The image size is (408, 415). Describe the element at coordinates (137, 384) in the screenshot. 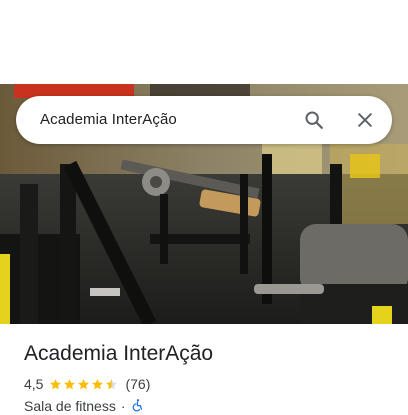

I see `review-count: (76)` at that location.